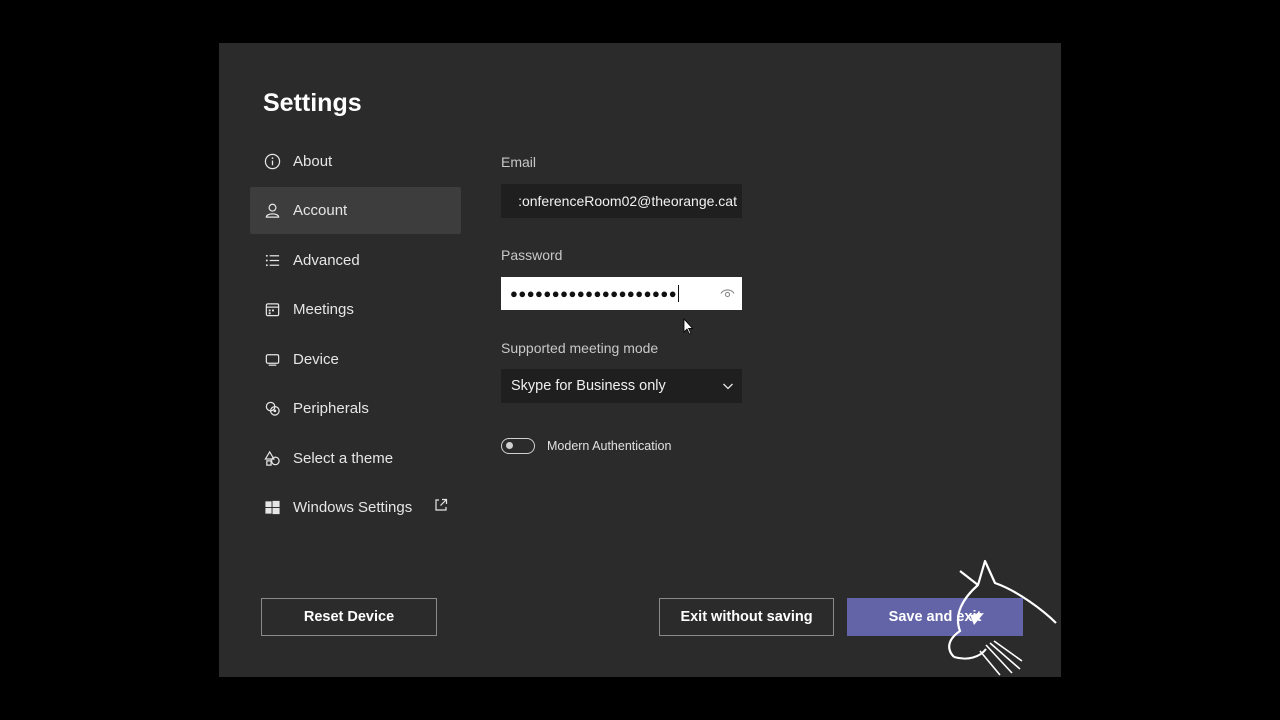 The height and width of the screenshot is (720, 1280). Describe the element at coordinates (627, 201) in the screenshot. I see `email-value: :onferenceRoom02@theorange.cat` at that location.